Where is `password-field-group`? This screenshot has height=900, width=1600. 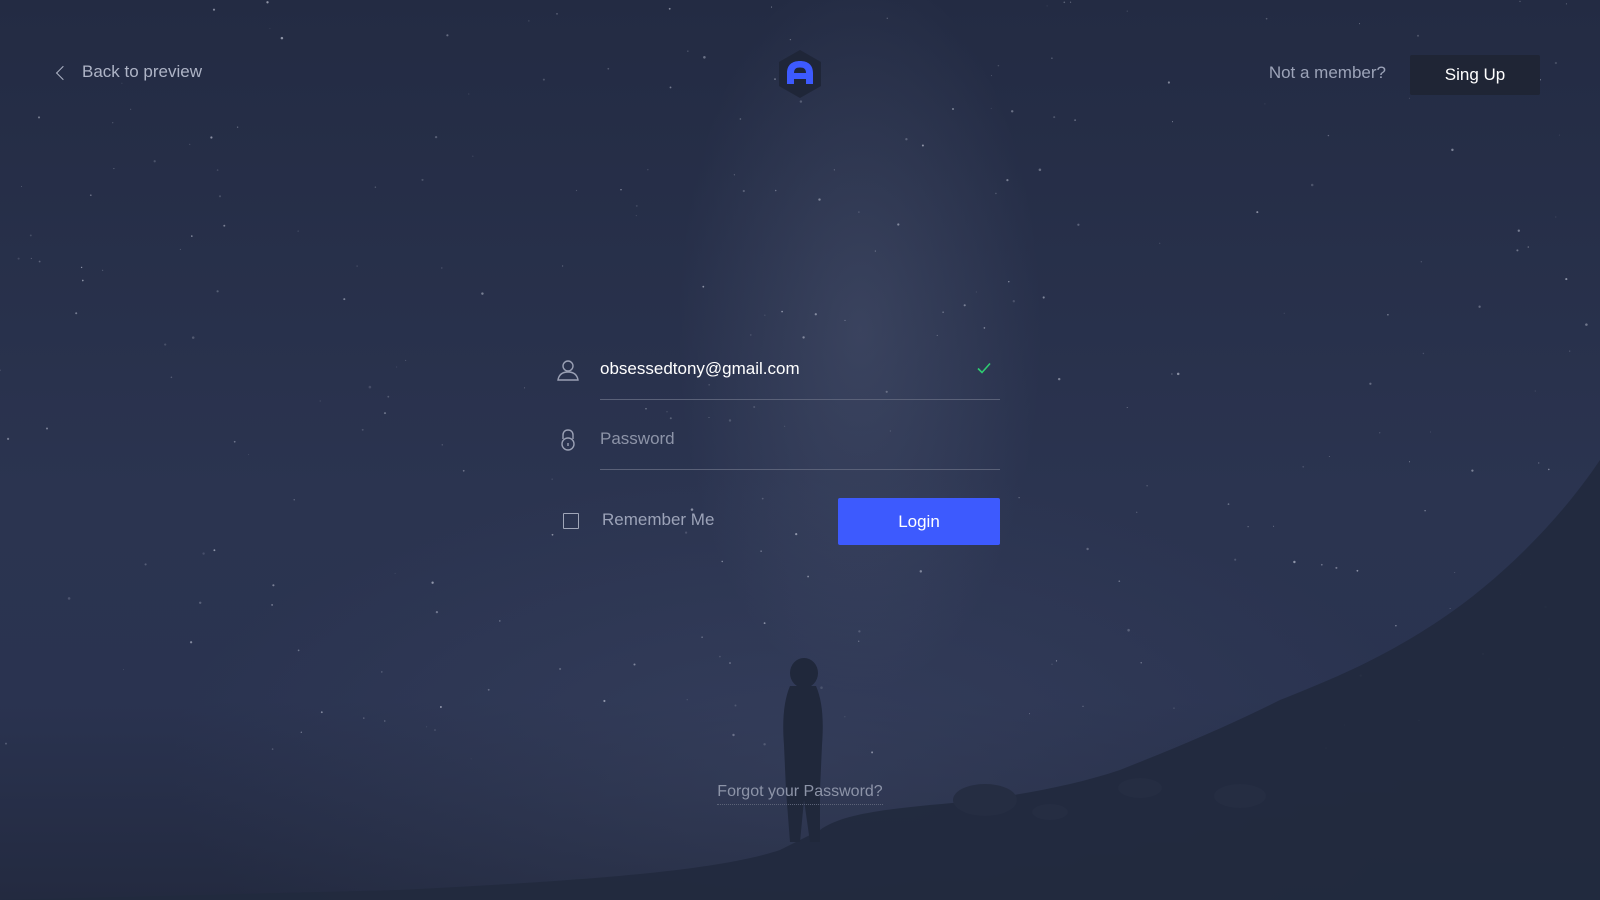
password-field-group is located at coordinates (778, 445).